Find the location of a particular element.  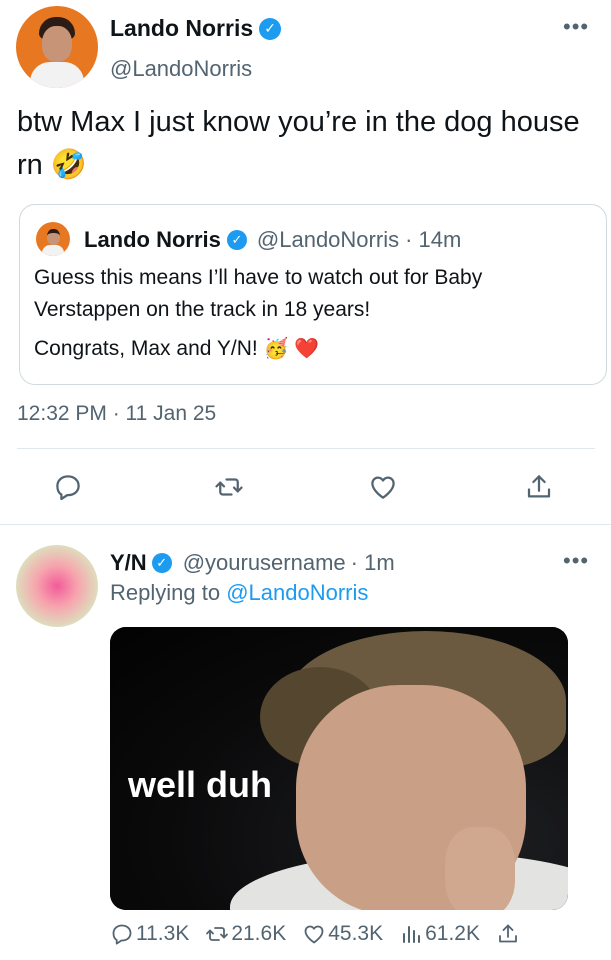

quoted-tweet-header: Lando Norris ✓ @LandoNorris · 14m is located at coordinates (272, 240).